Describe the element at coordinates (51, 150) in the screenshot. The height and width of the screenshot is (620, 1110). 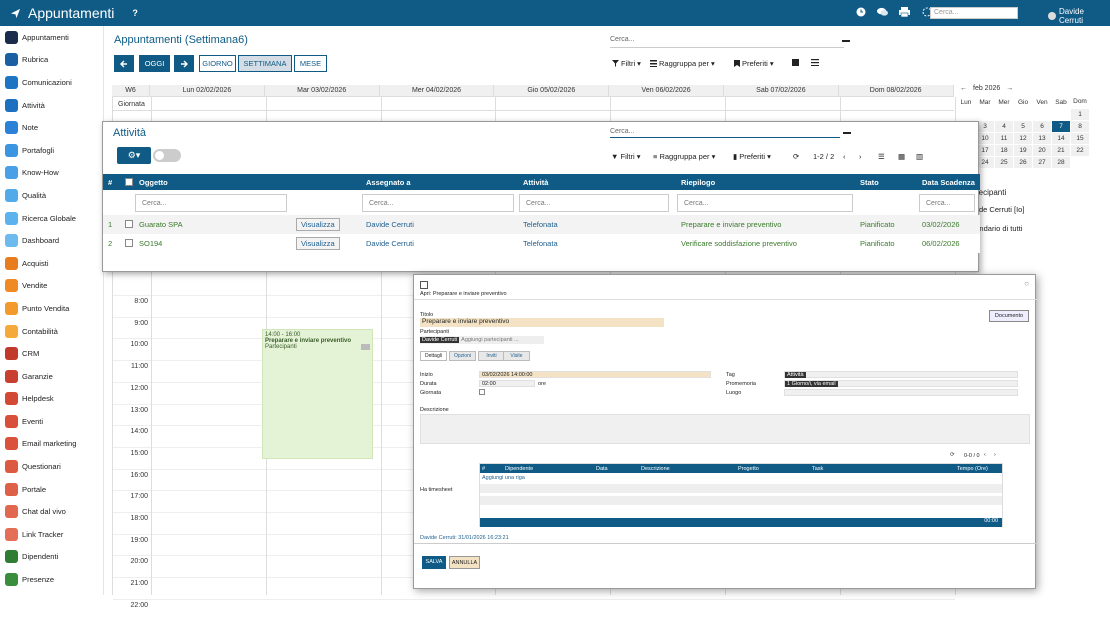
I see `sidebar-item: Portafogli` at that location.